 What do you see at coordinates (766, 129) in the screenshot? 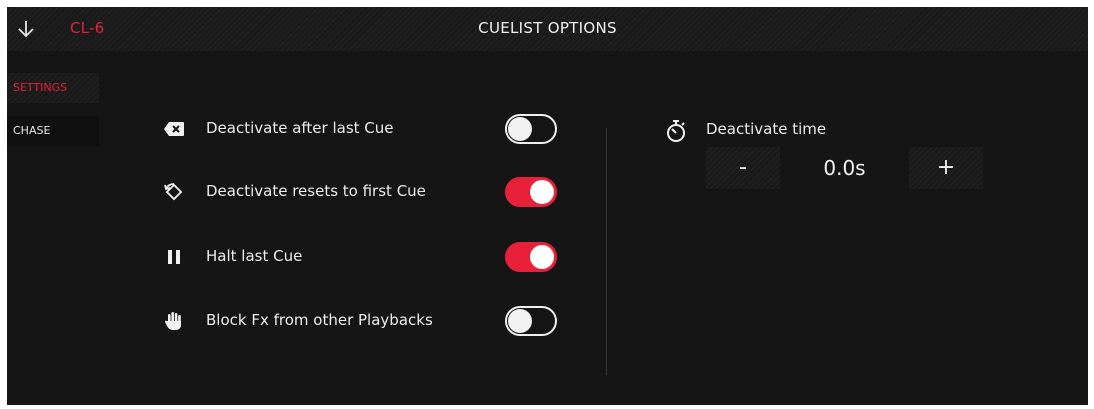
I see `deactivate-time-label: Deactivate time` at bounding box center [766, 129].